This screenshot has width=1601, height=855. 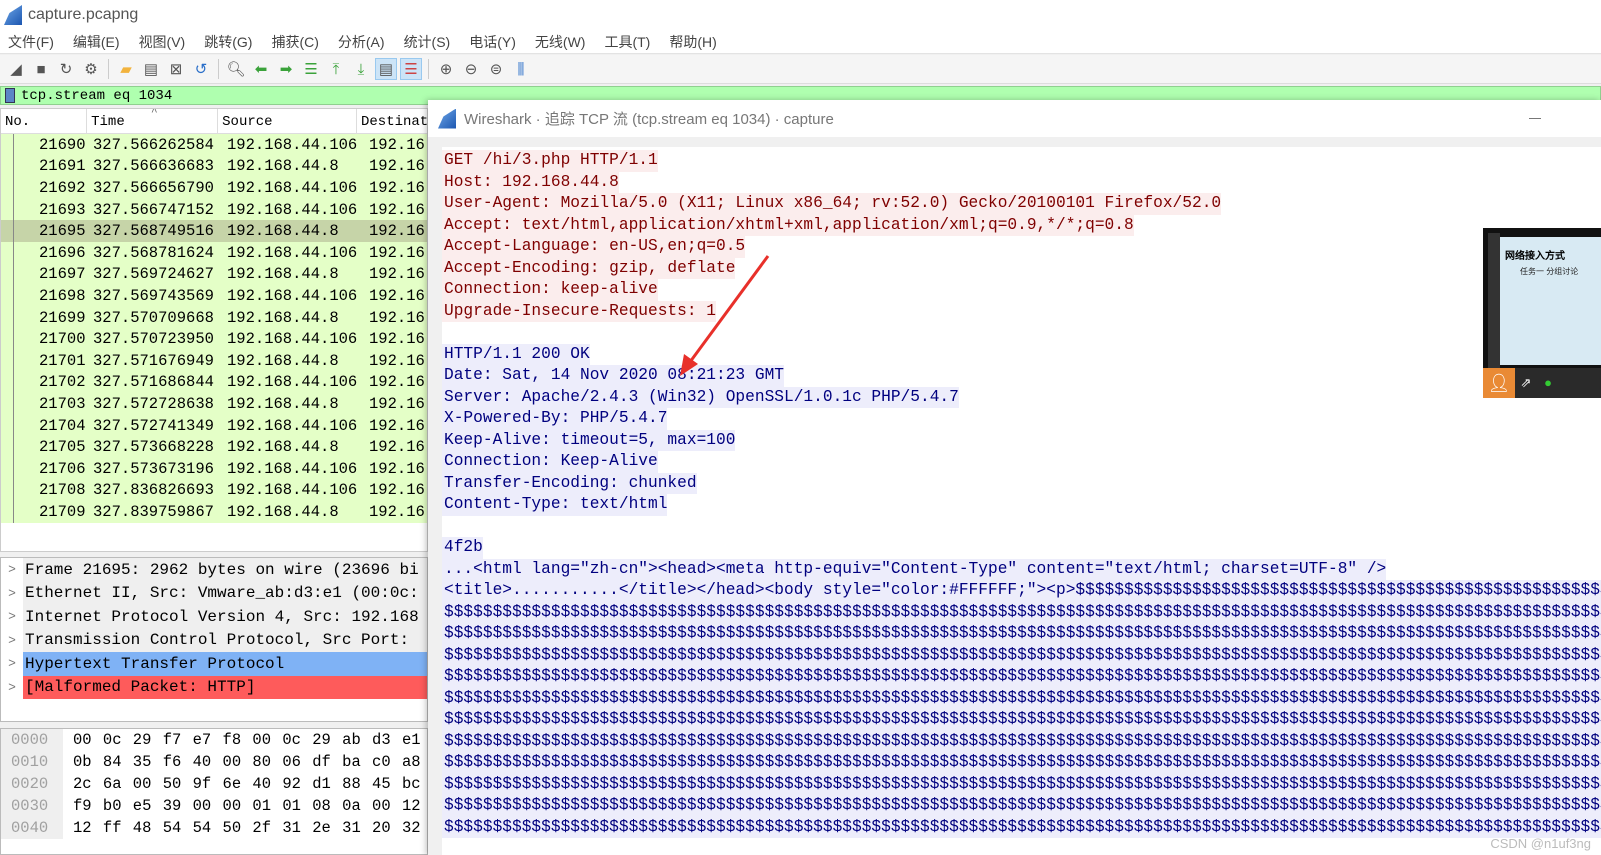 What do you see at coordinates (10, 95) in the screenshot?
I see `bookmark-icon` at bounding box center [10, 95].